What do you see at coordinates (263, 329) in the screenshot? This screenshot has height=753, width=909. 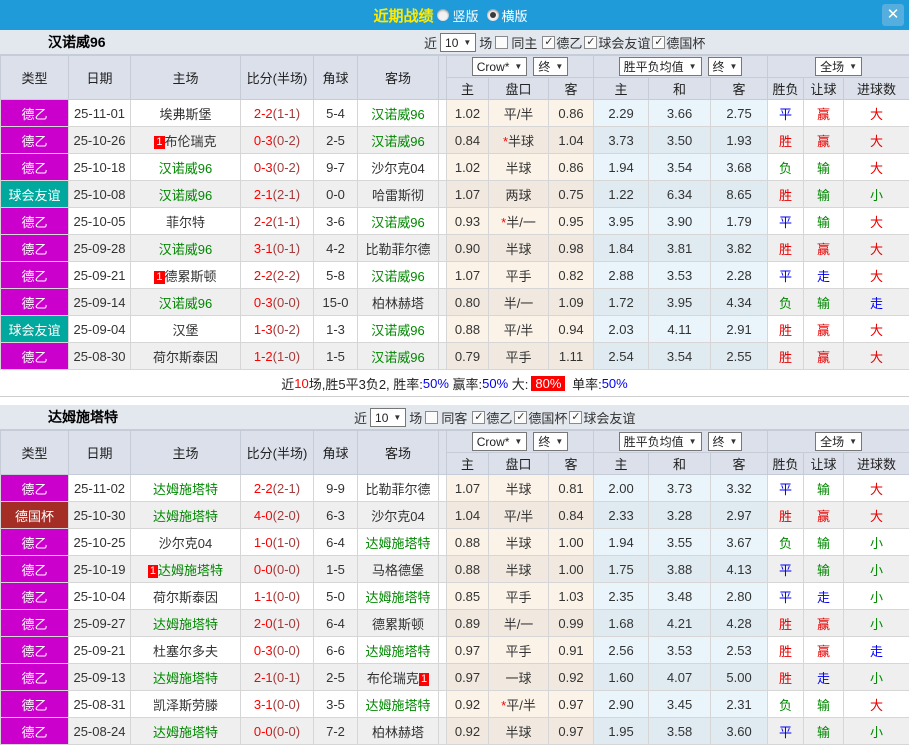 I see `full-time-score: 1-3` at bounding box center [263, 329].